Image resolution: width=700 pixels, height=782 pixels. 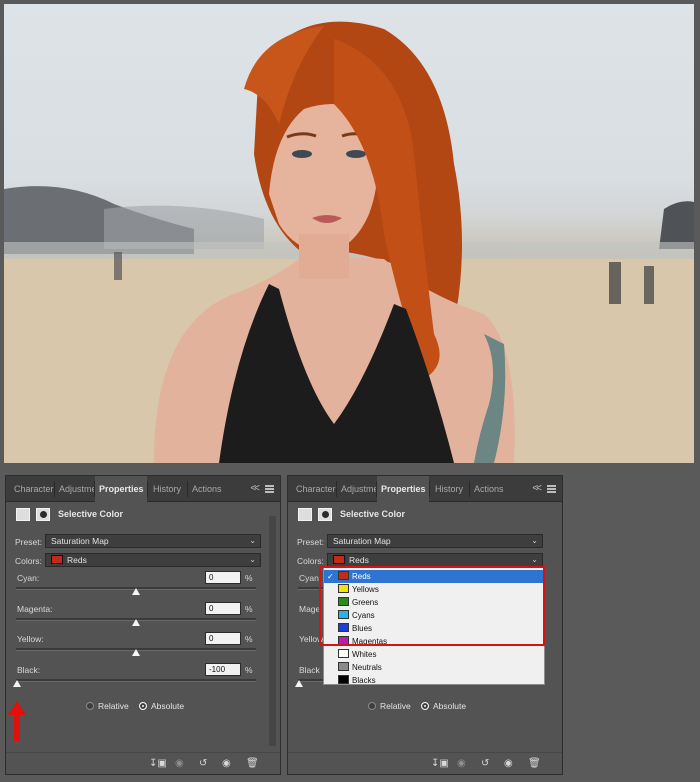 What do you see at coordinates (367, 667) in the screenshot?
I see `menu-item-label: Neutrals` at bounding box center [367, 667].